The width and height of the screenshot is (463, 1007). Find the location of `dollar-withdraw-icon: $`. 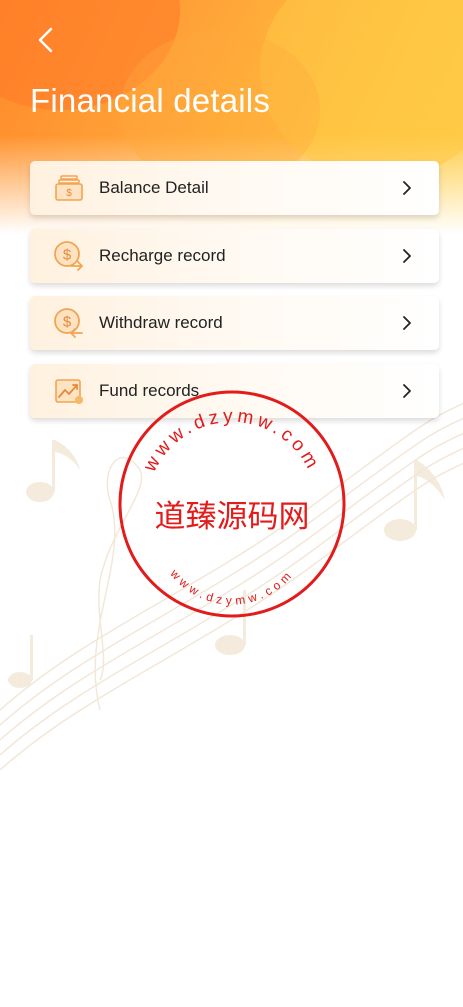

dollar-withdraw-icon: $ is located at coordinates (69, 323).